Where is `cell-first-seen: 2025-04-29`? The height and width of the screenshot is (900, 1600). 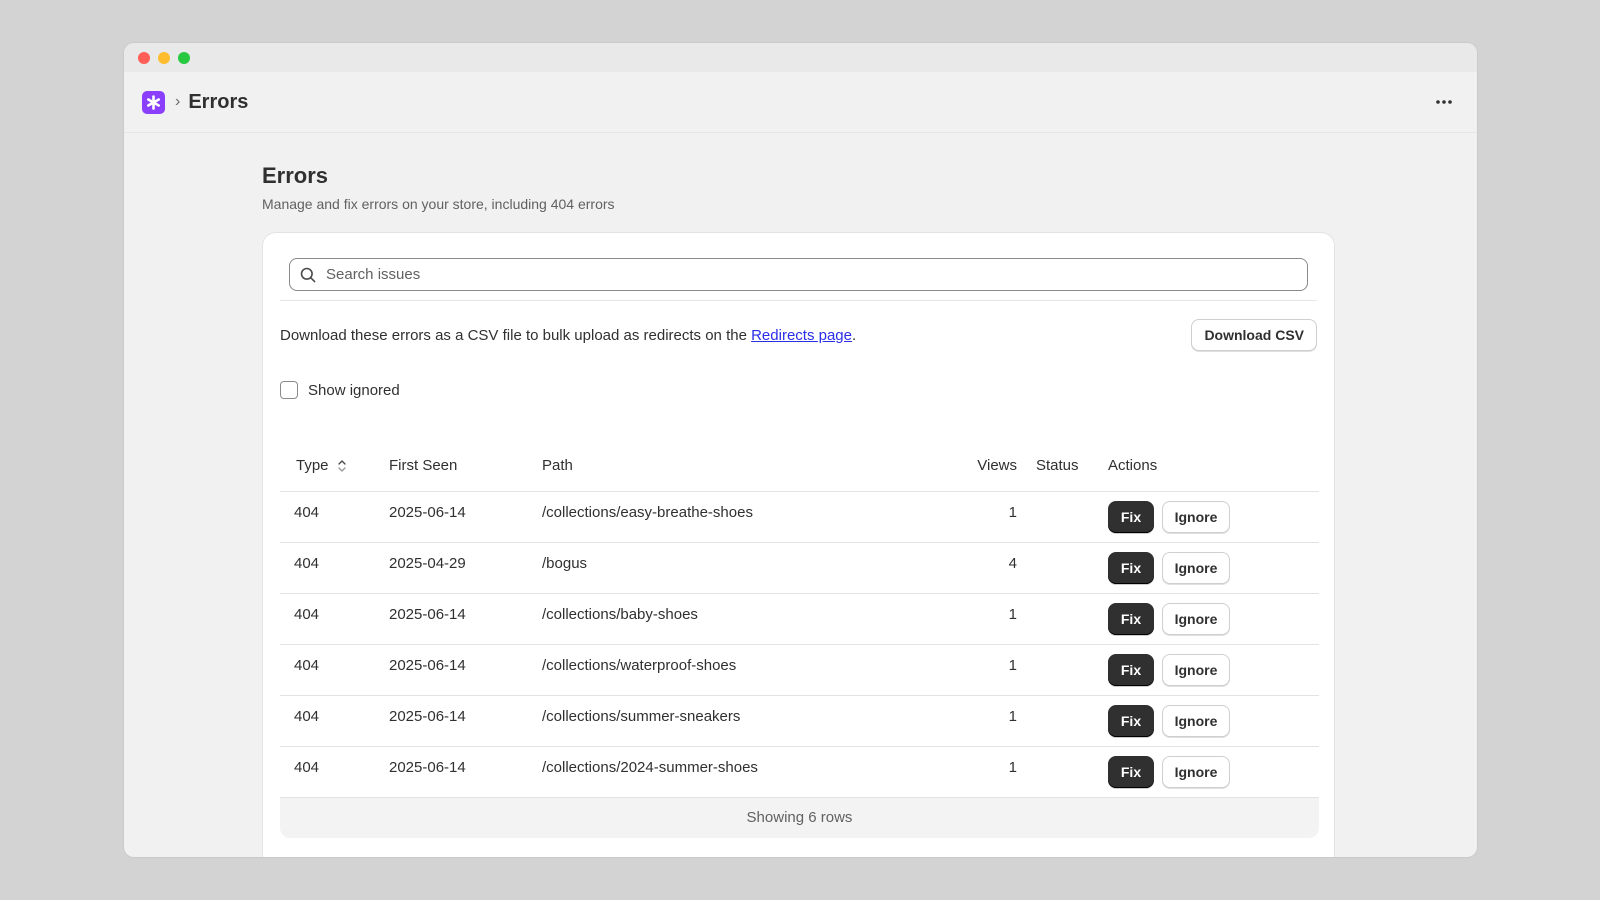
cell-first-seen: 2025-04-29 is located at coordinates (465, 568).